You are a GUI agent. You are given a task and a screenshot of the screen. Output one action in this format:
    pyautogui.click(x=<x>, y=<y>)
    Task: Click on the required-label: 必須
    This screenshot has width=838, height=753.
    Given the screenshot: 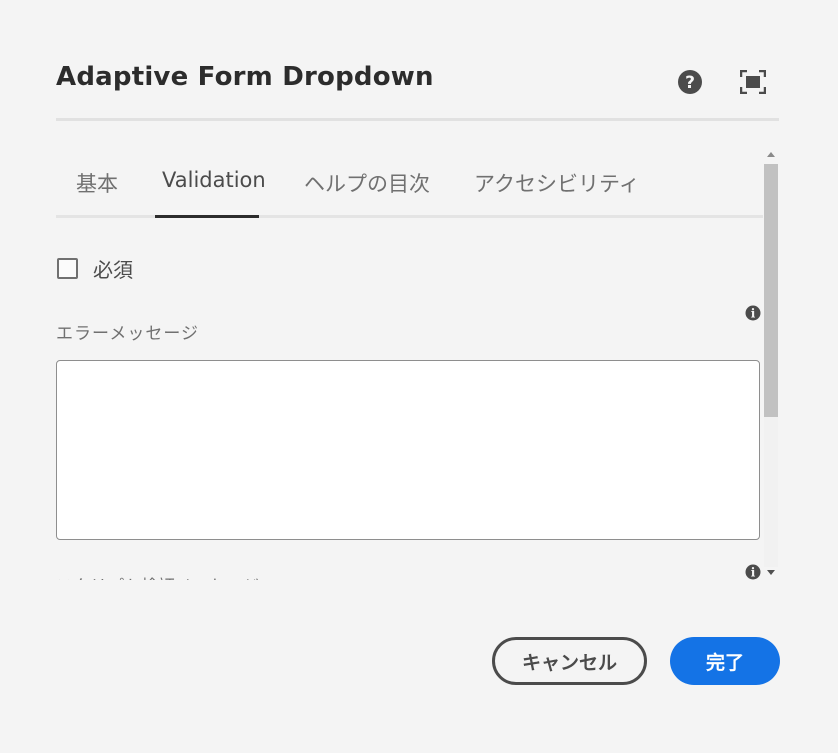 What is the action you would take?
    pyautogui.click(x=113, y=270)
    